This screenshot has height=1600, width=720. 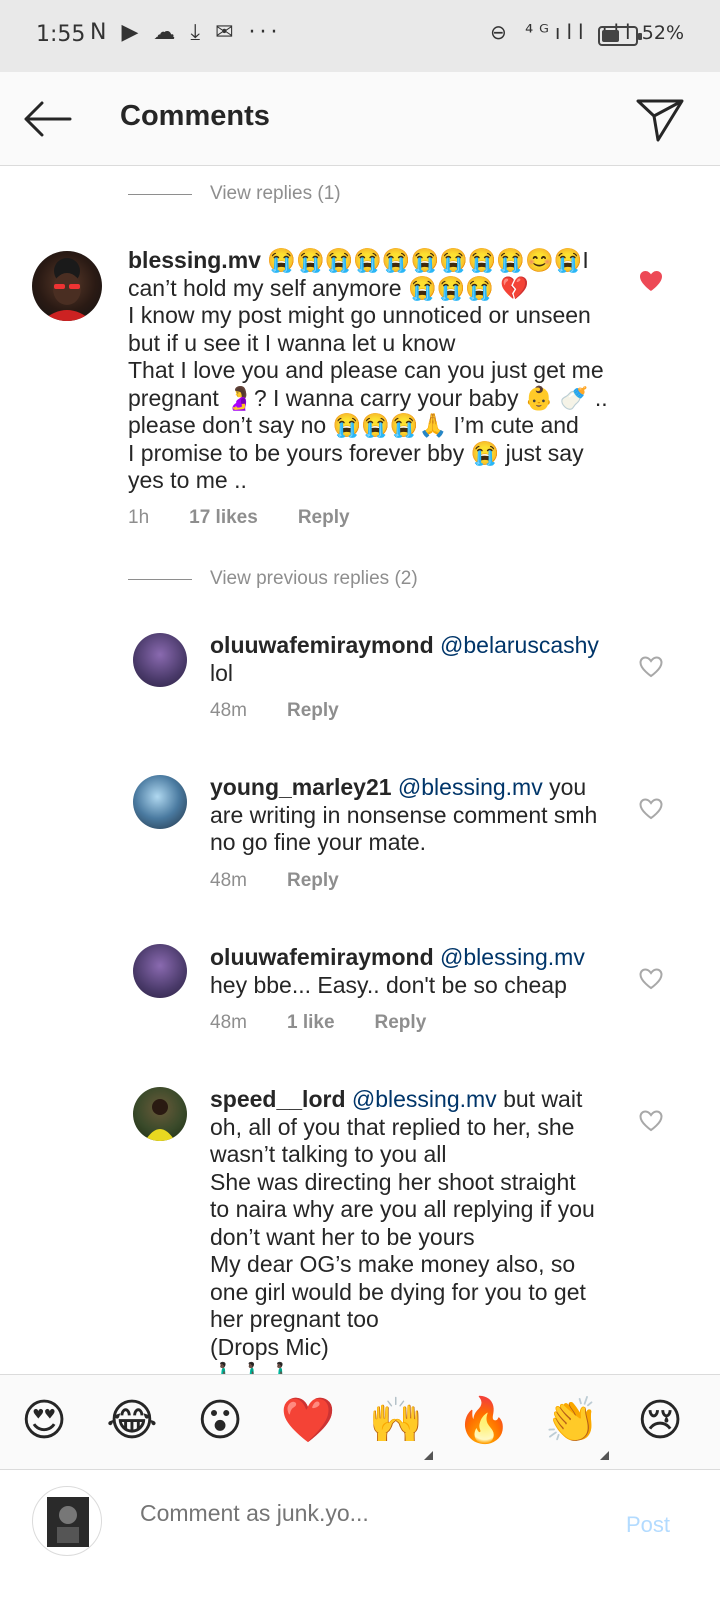 What do you see at coordinates (662, 33) in the screenshot?
I see `battery-percent: 52%` at bounding box center [662, 33].